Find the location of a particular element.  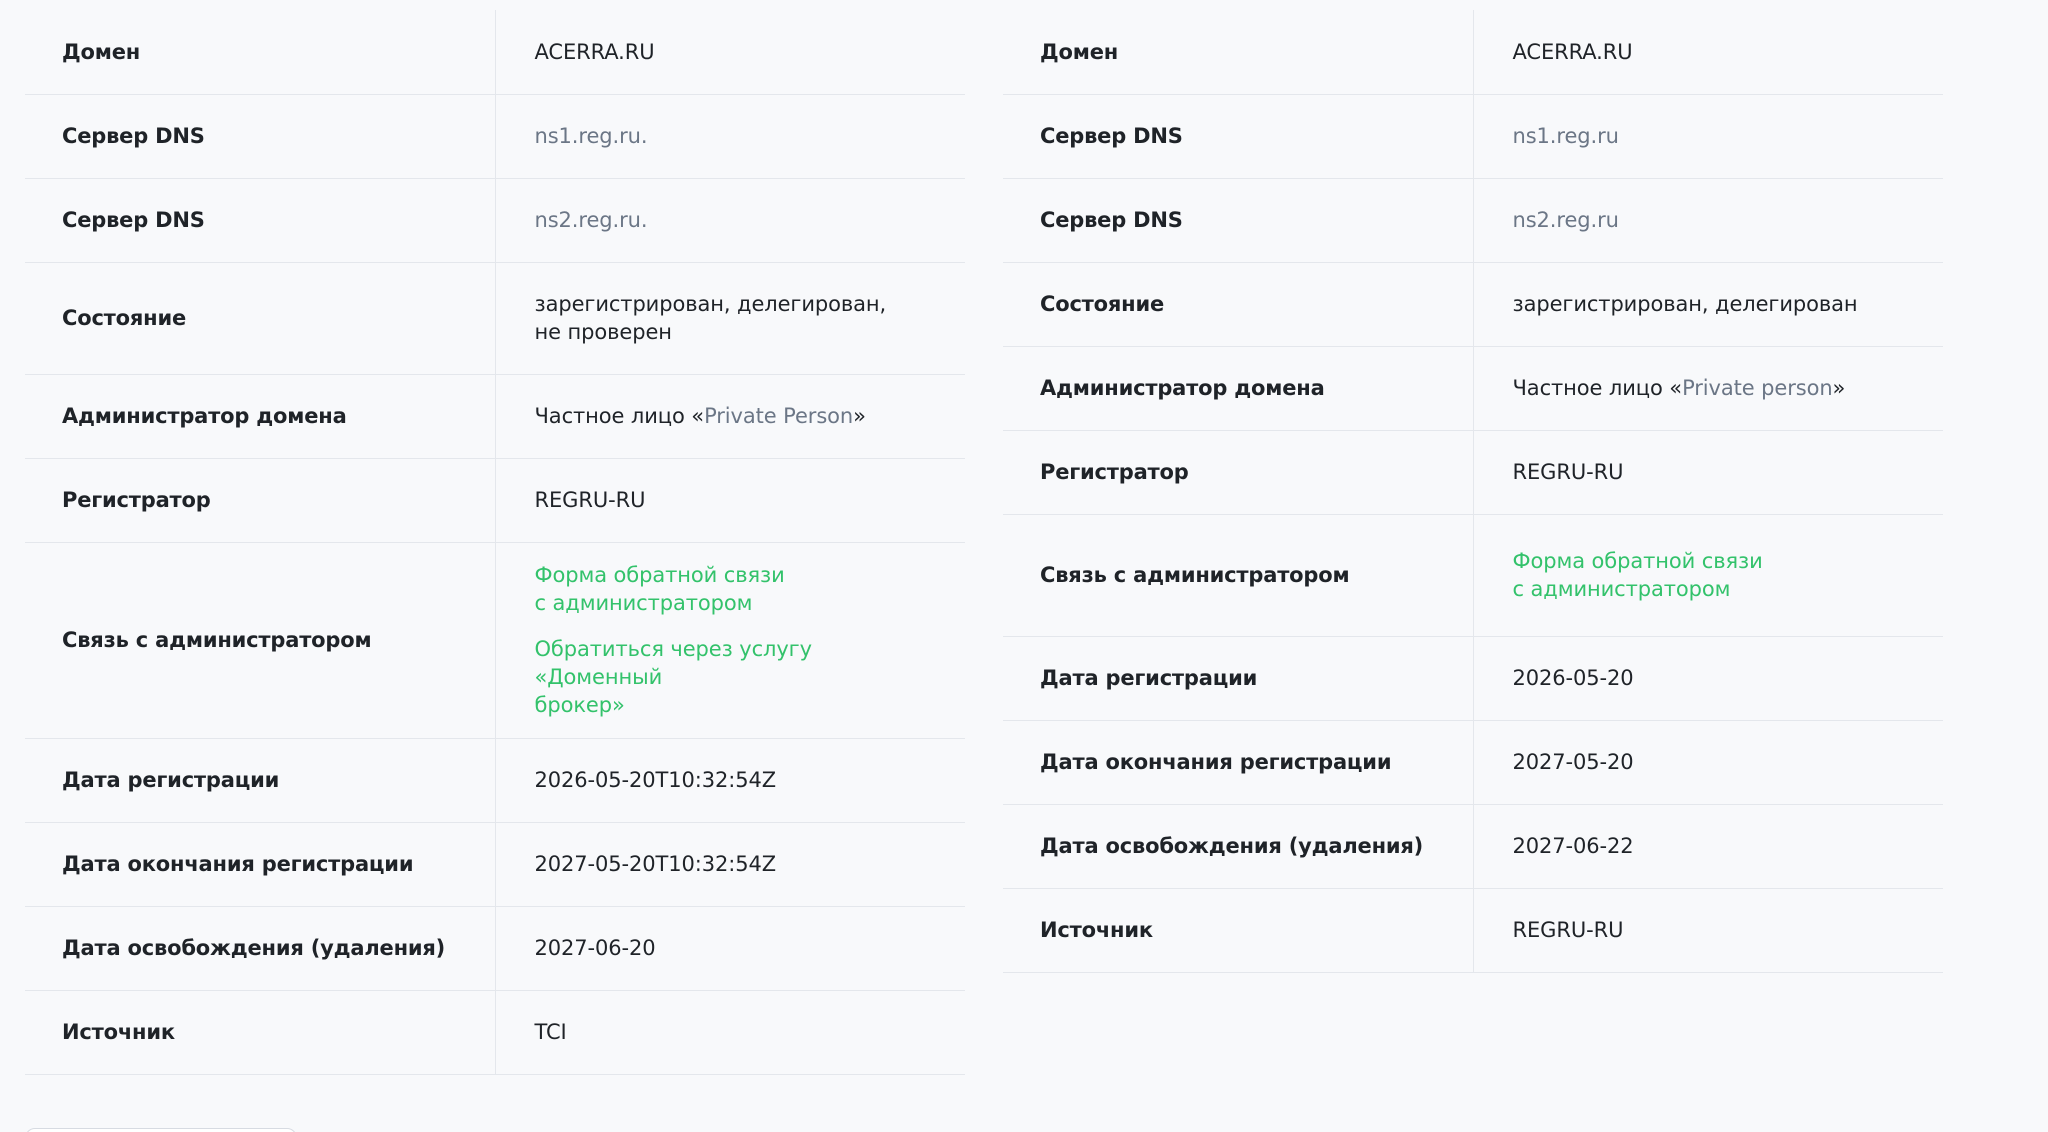

admin-name: Private person is located at coordinates (1757, 388).